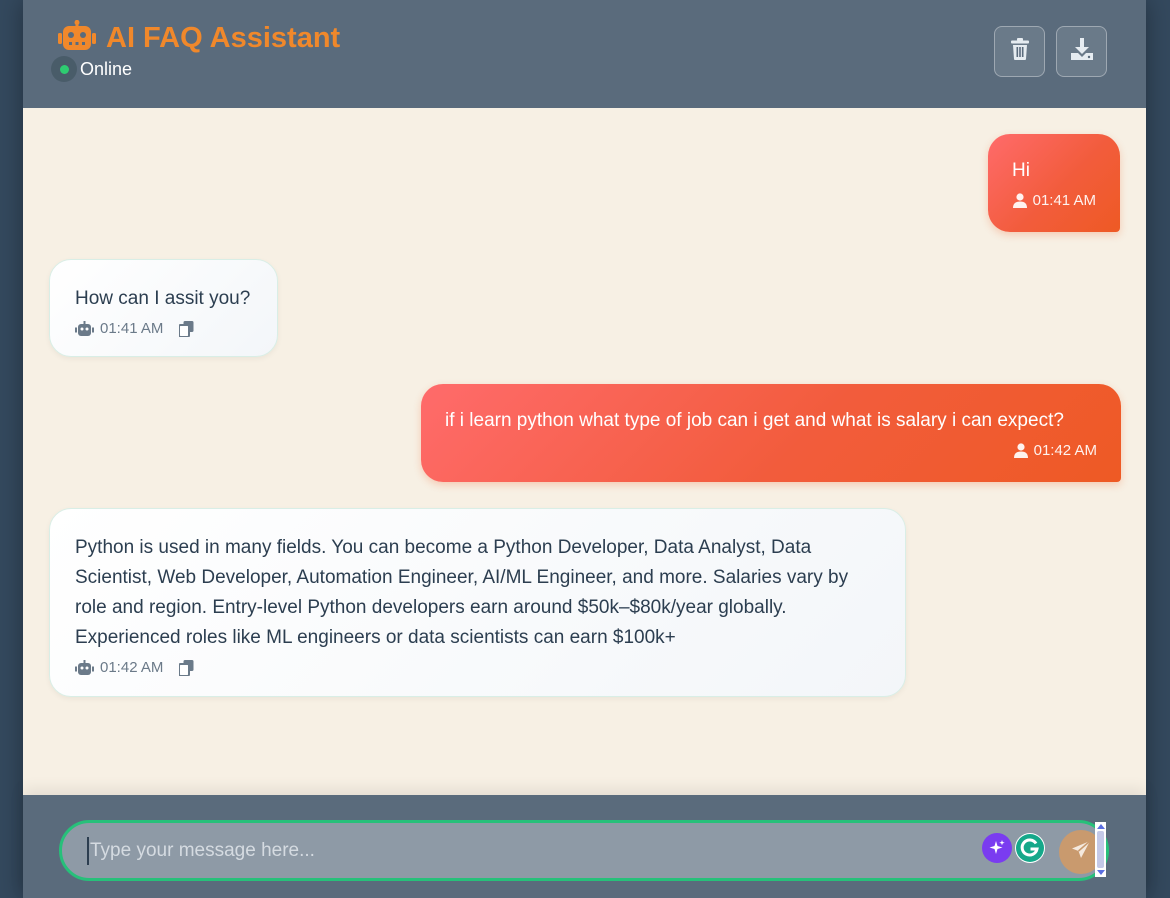 Image resolution: width=1170 pixels, height=898 pixels. What do you see at coordinates (106, 68) in the screenshot?
I see `status-label: Online` at bounding box center [106, 68].